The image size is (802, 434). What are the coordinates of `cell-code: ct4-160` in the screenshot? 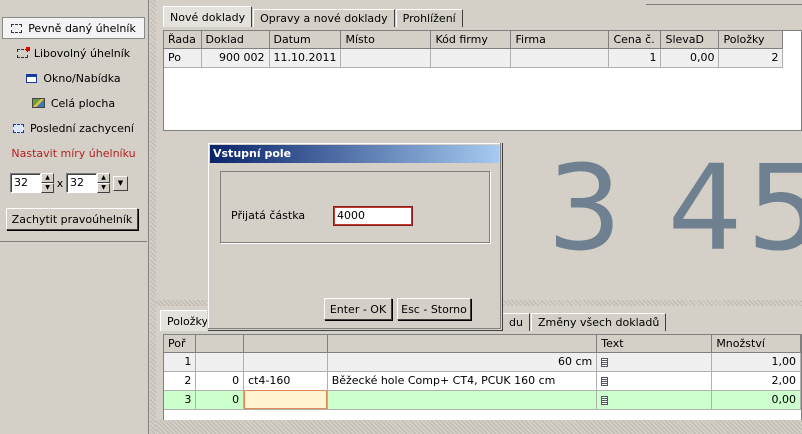 It's located at (285, 381).